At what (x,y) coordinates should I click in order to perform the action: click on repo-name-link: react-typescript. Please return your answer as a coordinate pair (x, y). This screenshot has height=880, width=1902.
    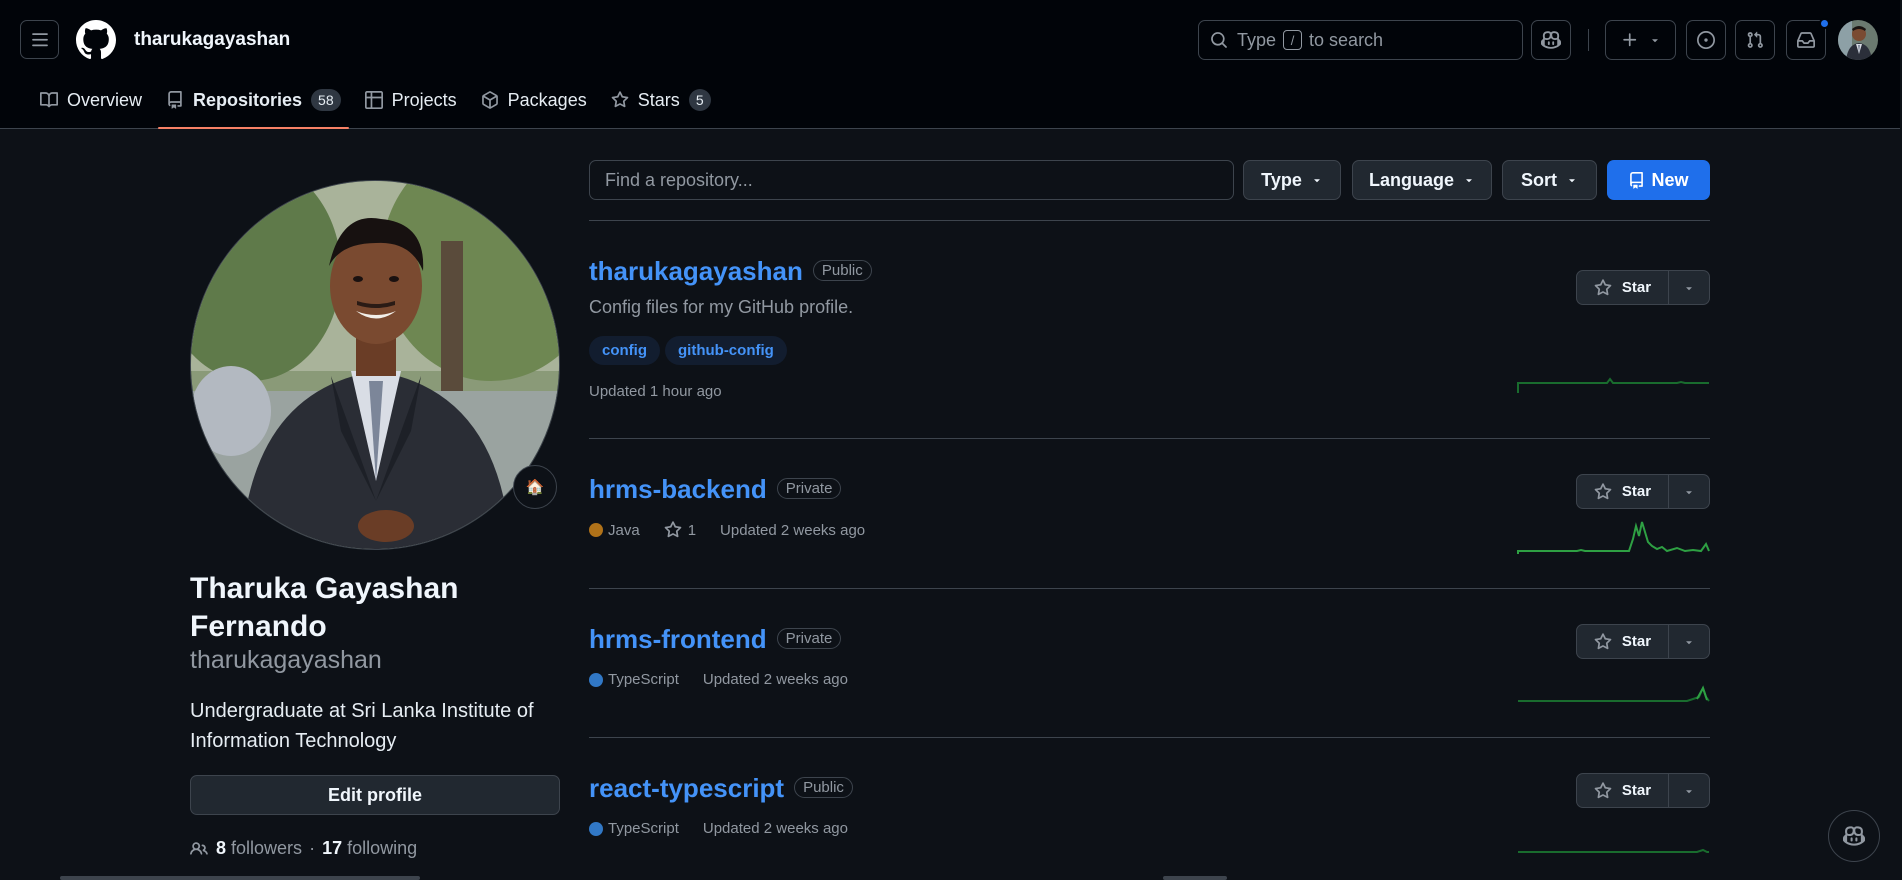
    Looking at the image, I should click on (686, 788).